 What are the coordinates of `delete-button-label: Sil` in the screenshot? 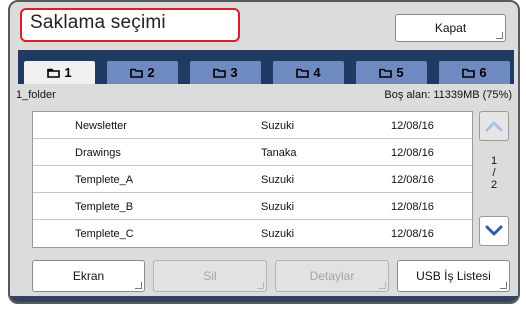 It's located at (210, 276).